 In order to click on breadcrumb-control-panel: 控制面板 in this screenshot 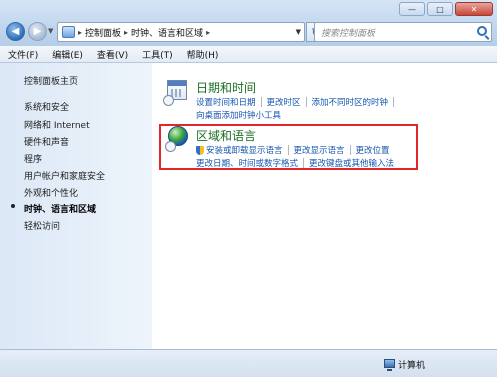, I will do `click(103, 32)`.